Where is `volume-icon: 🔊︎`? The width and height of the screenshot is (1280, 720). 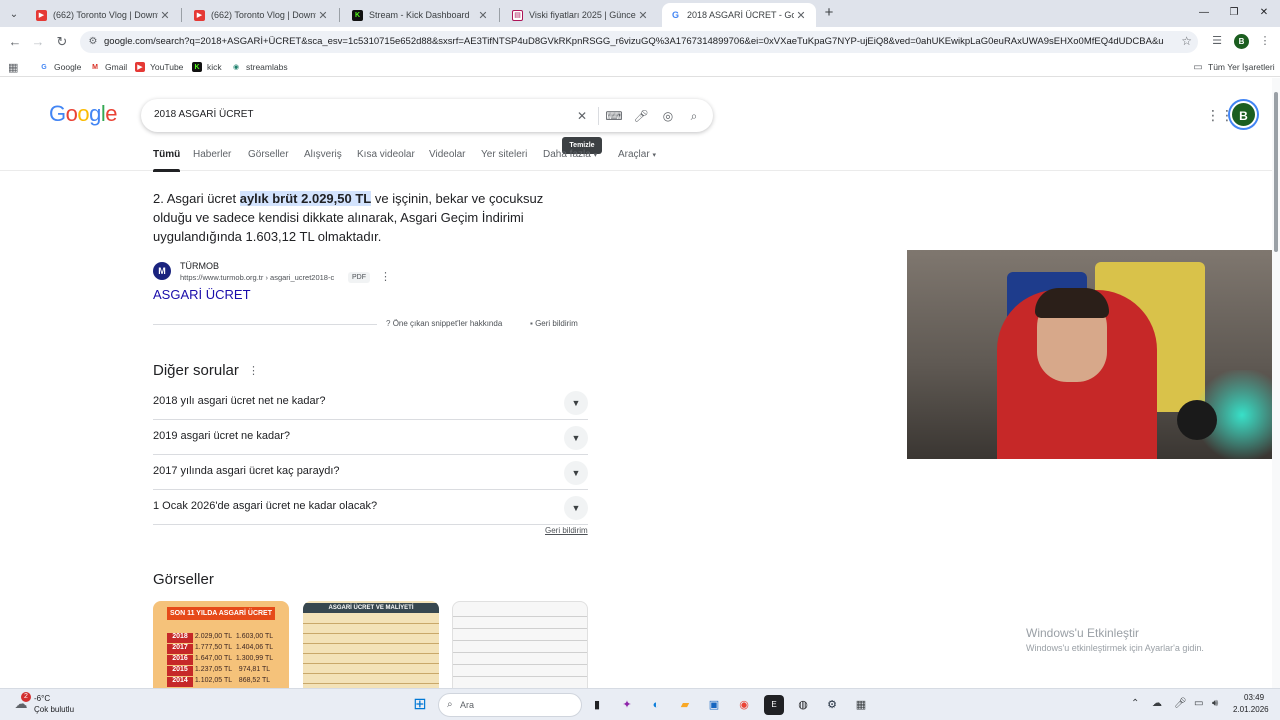 volume-icon: 🔊︎ is located at coordinates (1215, 703).